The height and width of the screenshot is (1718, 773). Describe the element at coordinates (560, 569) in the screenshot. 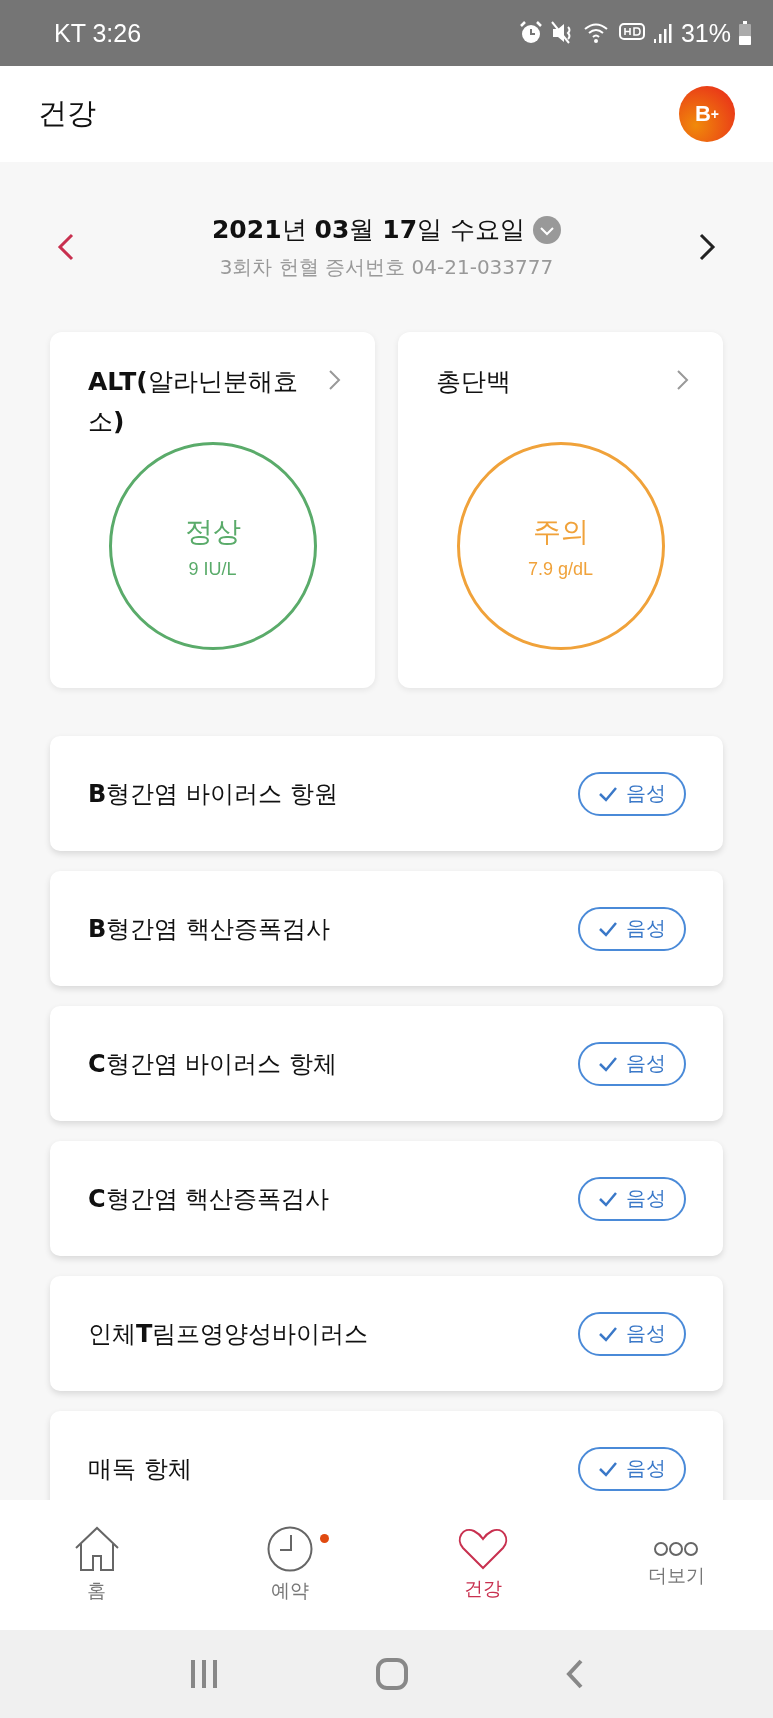

I see `measured-value: 7.9 g/dL` at that location.